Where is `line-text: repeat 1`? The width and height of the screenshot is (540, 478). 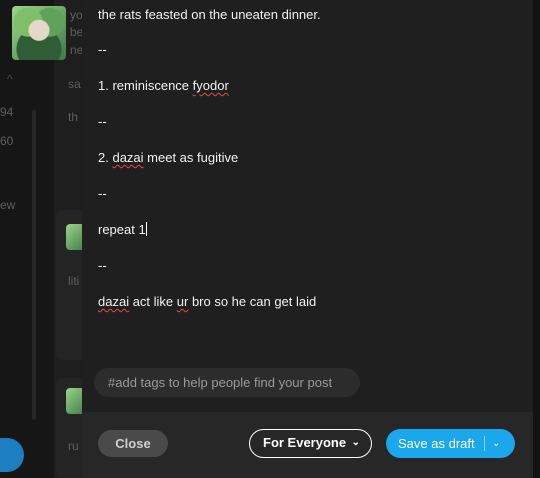
line-text: repeat 1 is located at coordinates (122, 229).